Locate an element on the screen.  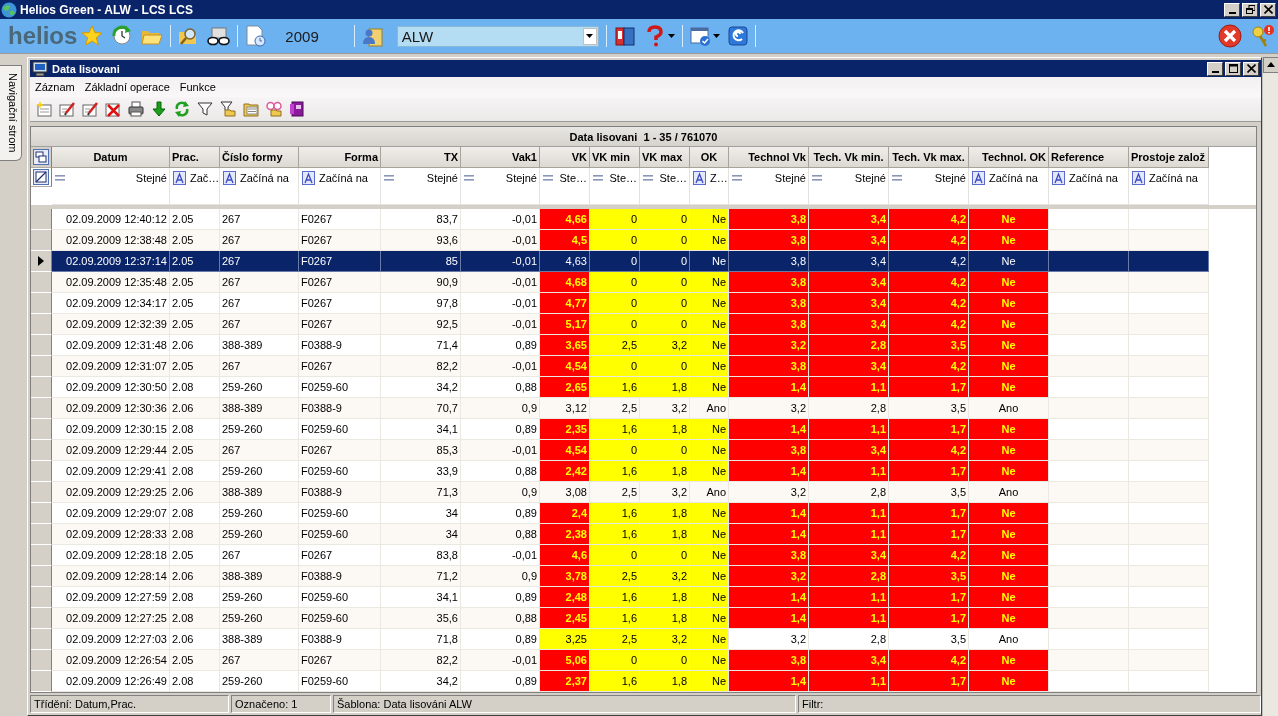
folder-search-icon is located at coordinates (188, 36).